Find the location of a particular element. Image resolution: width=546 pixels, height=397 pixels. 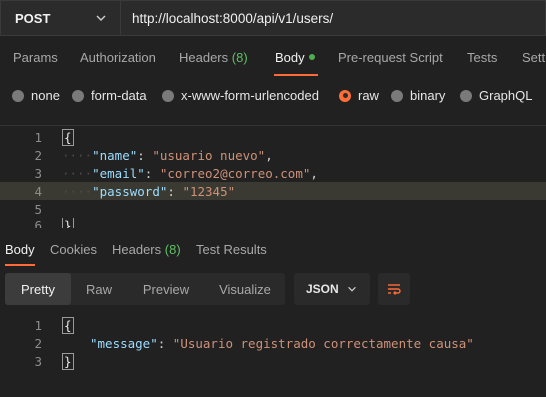

view-visualize-button: Visualize is located at coordinates (245, 289).